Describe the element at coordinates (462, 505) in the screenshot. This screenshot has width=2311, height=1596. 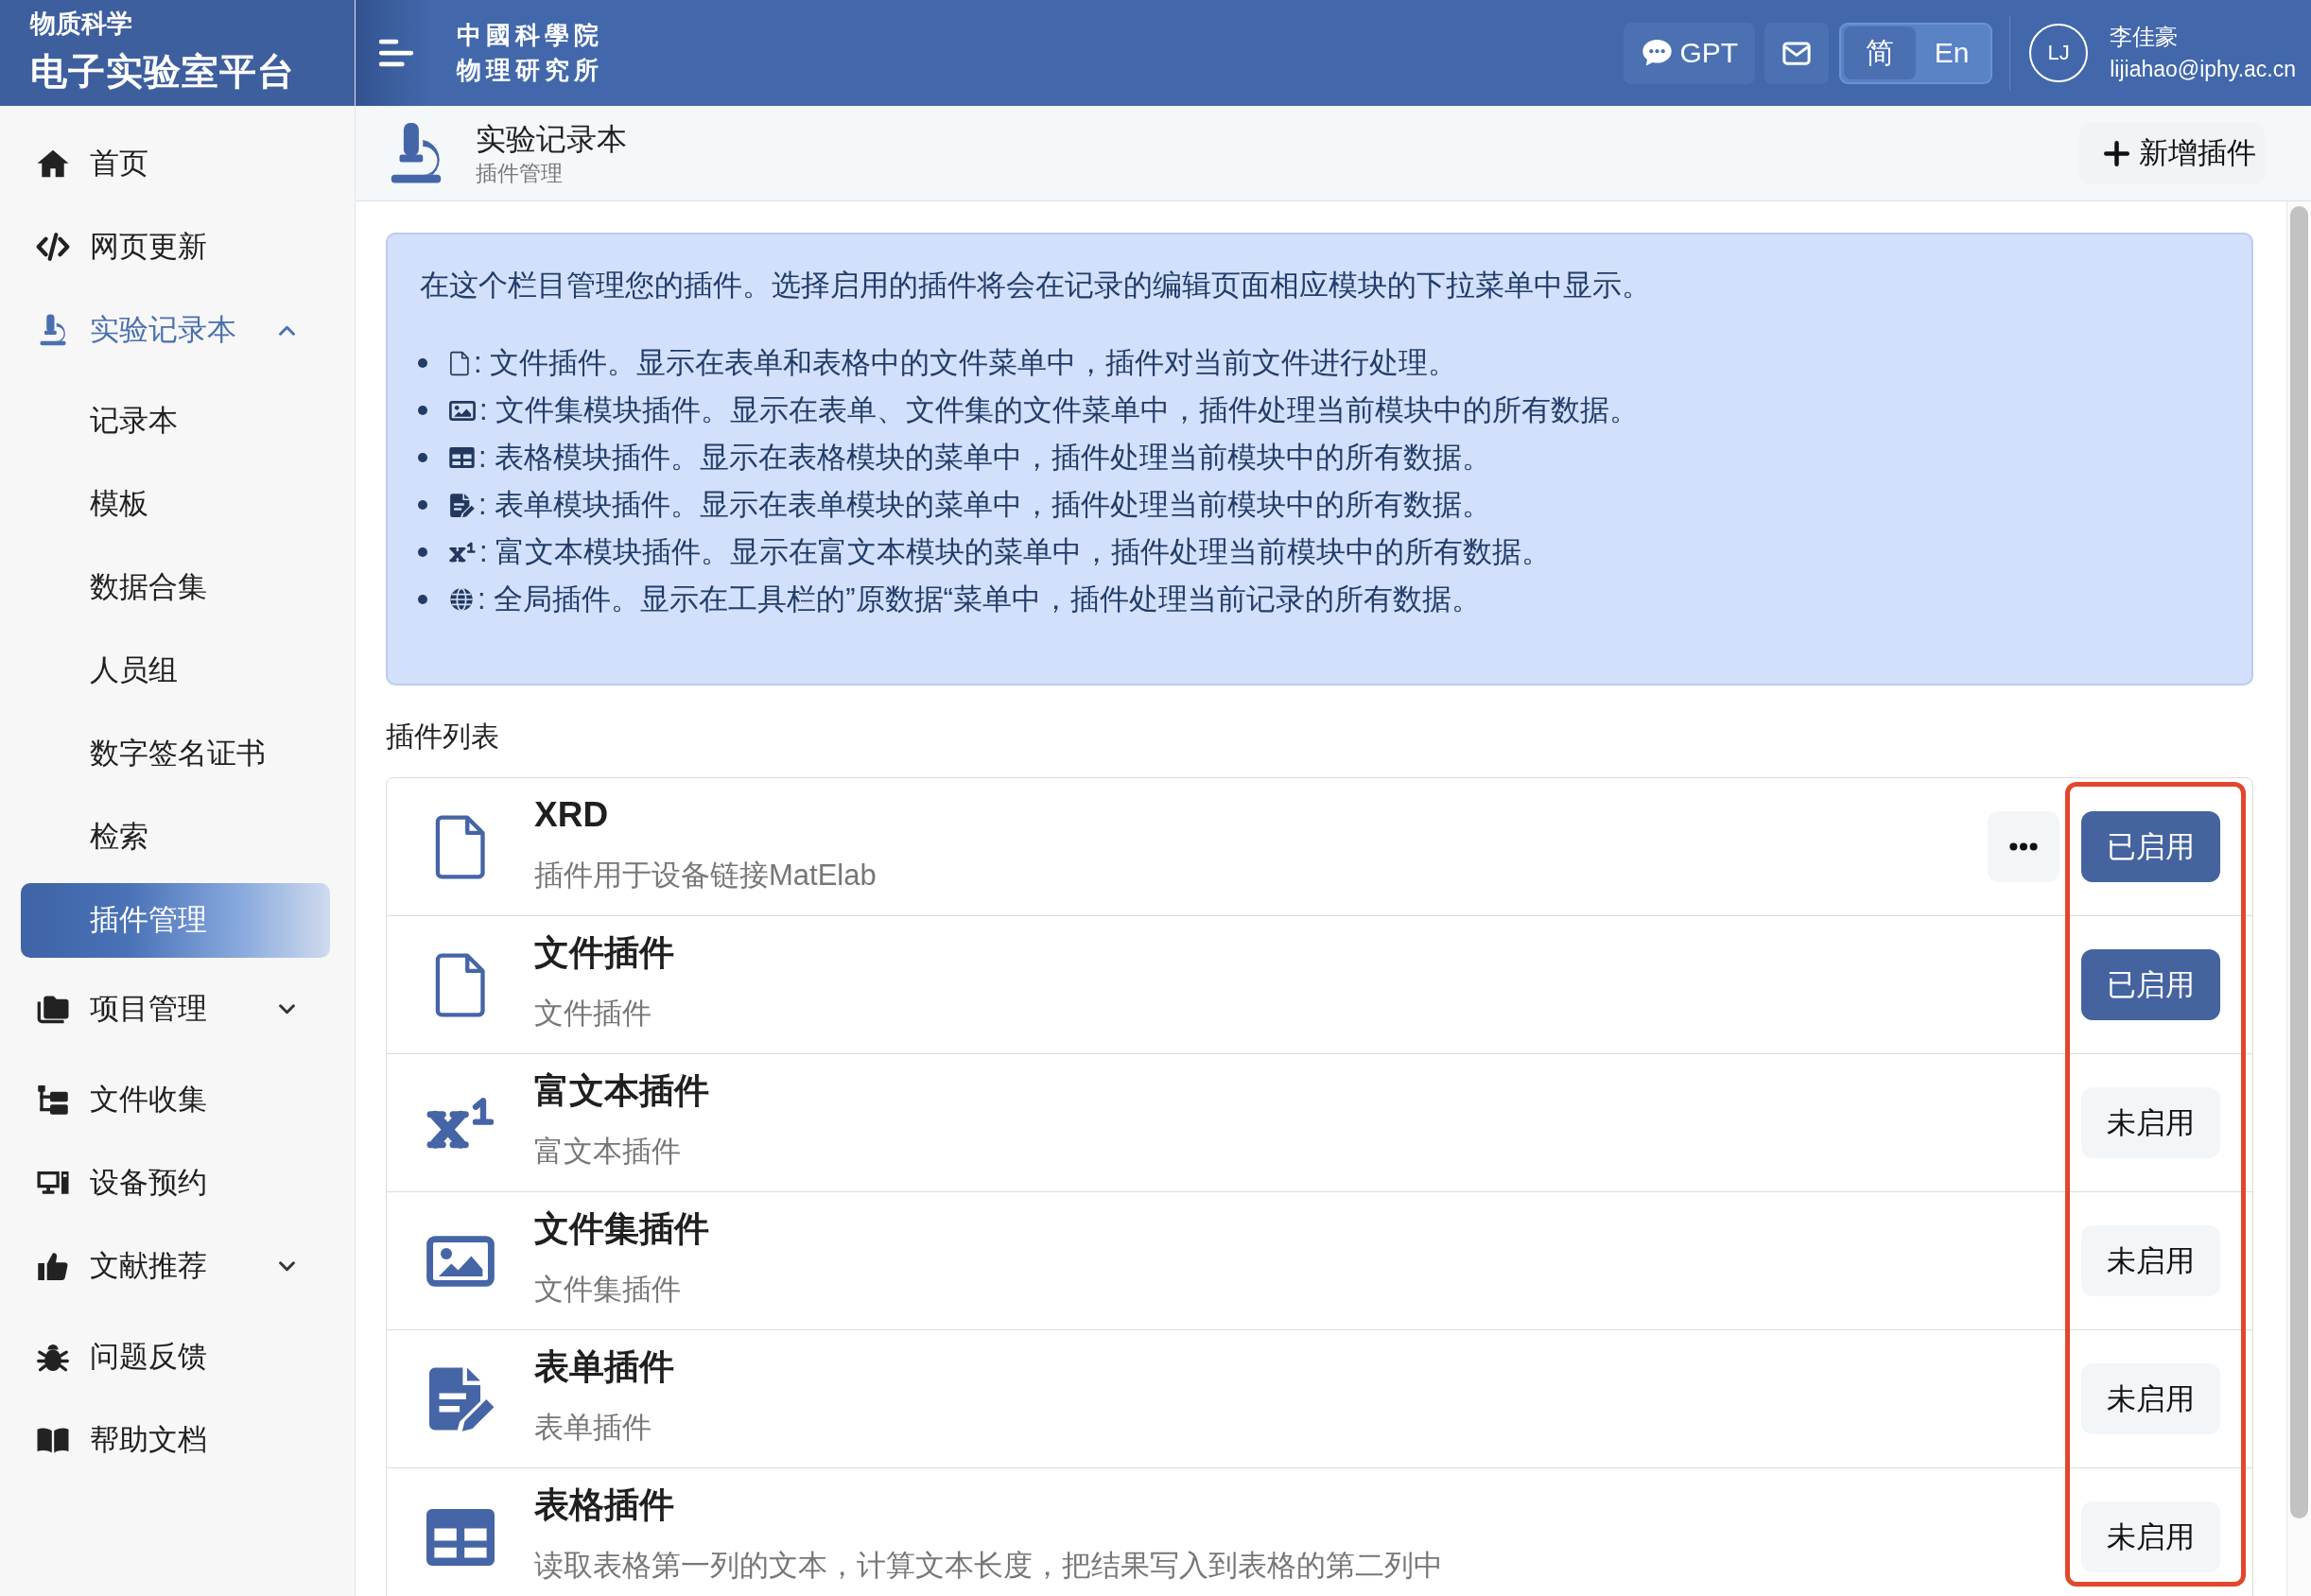
I see `document-pen-icon` at that location.